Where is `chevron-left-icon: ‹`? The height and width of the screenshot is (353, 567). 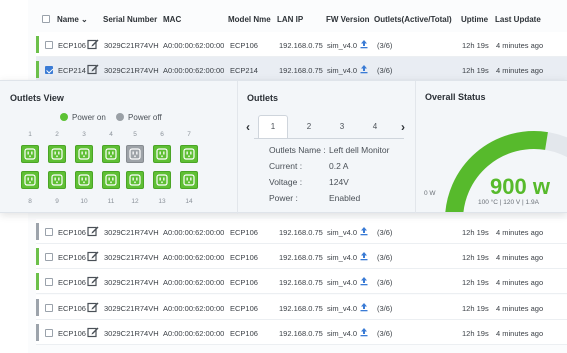
chevron-left-icon: ‹ is located at coordinates (248, 127).